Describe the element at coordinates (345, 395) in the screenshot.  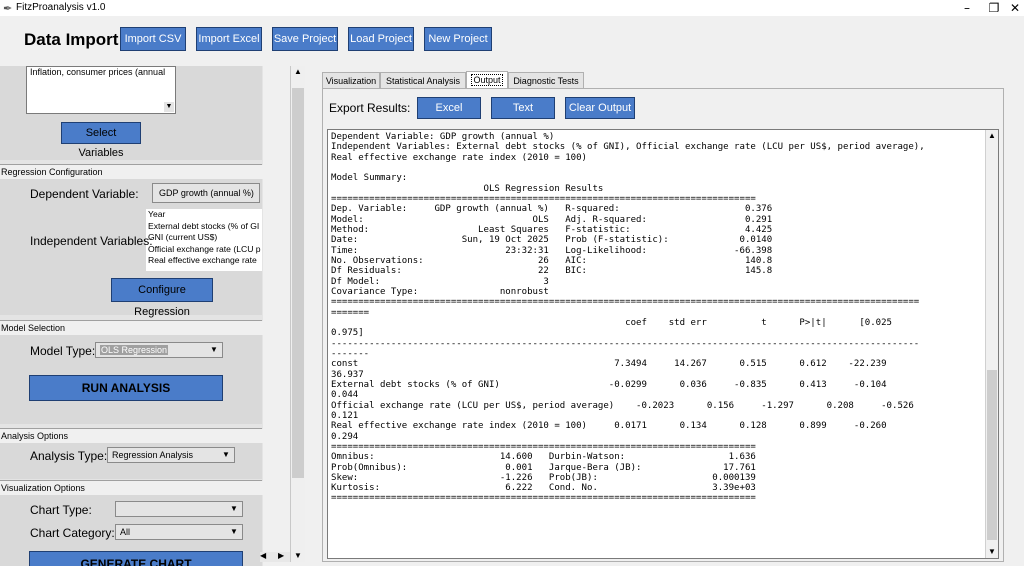
I see `output-line: 0.044` at that location.